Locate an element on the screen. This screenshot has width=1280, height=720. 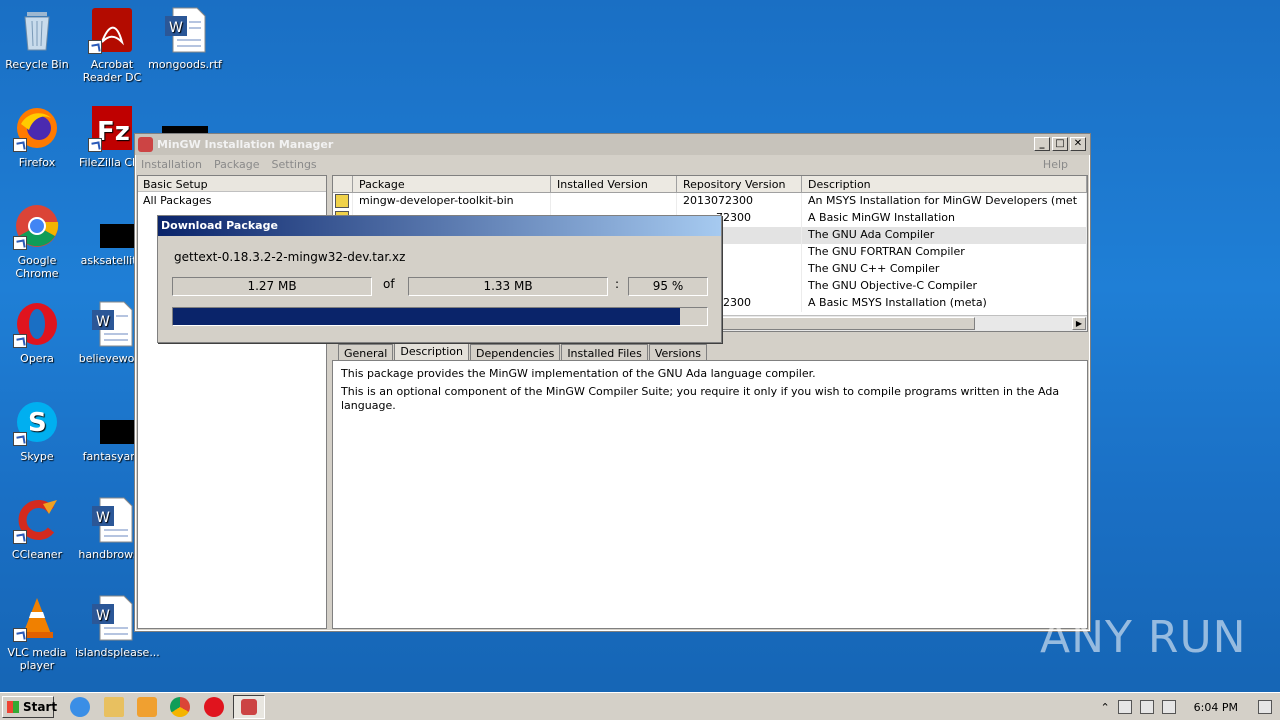
svg-text: S is located at coordinates (37, 423).